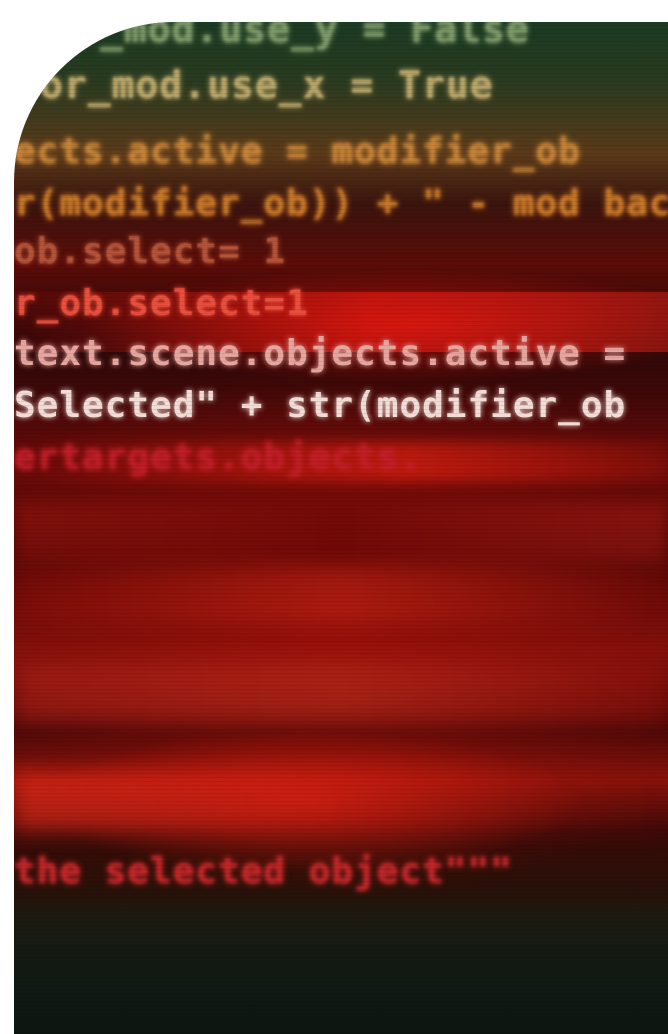 The image size is (668, 1034). Describe the element at coordinates (341, 203) in the screenshot. I see `code-line-4: r(modifier_ob)) + " - mod bac` at that location.